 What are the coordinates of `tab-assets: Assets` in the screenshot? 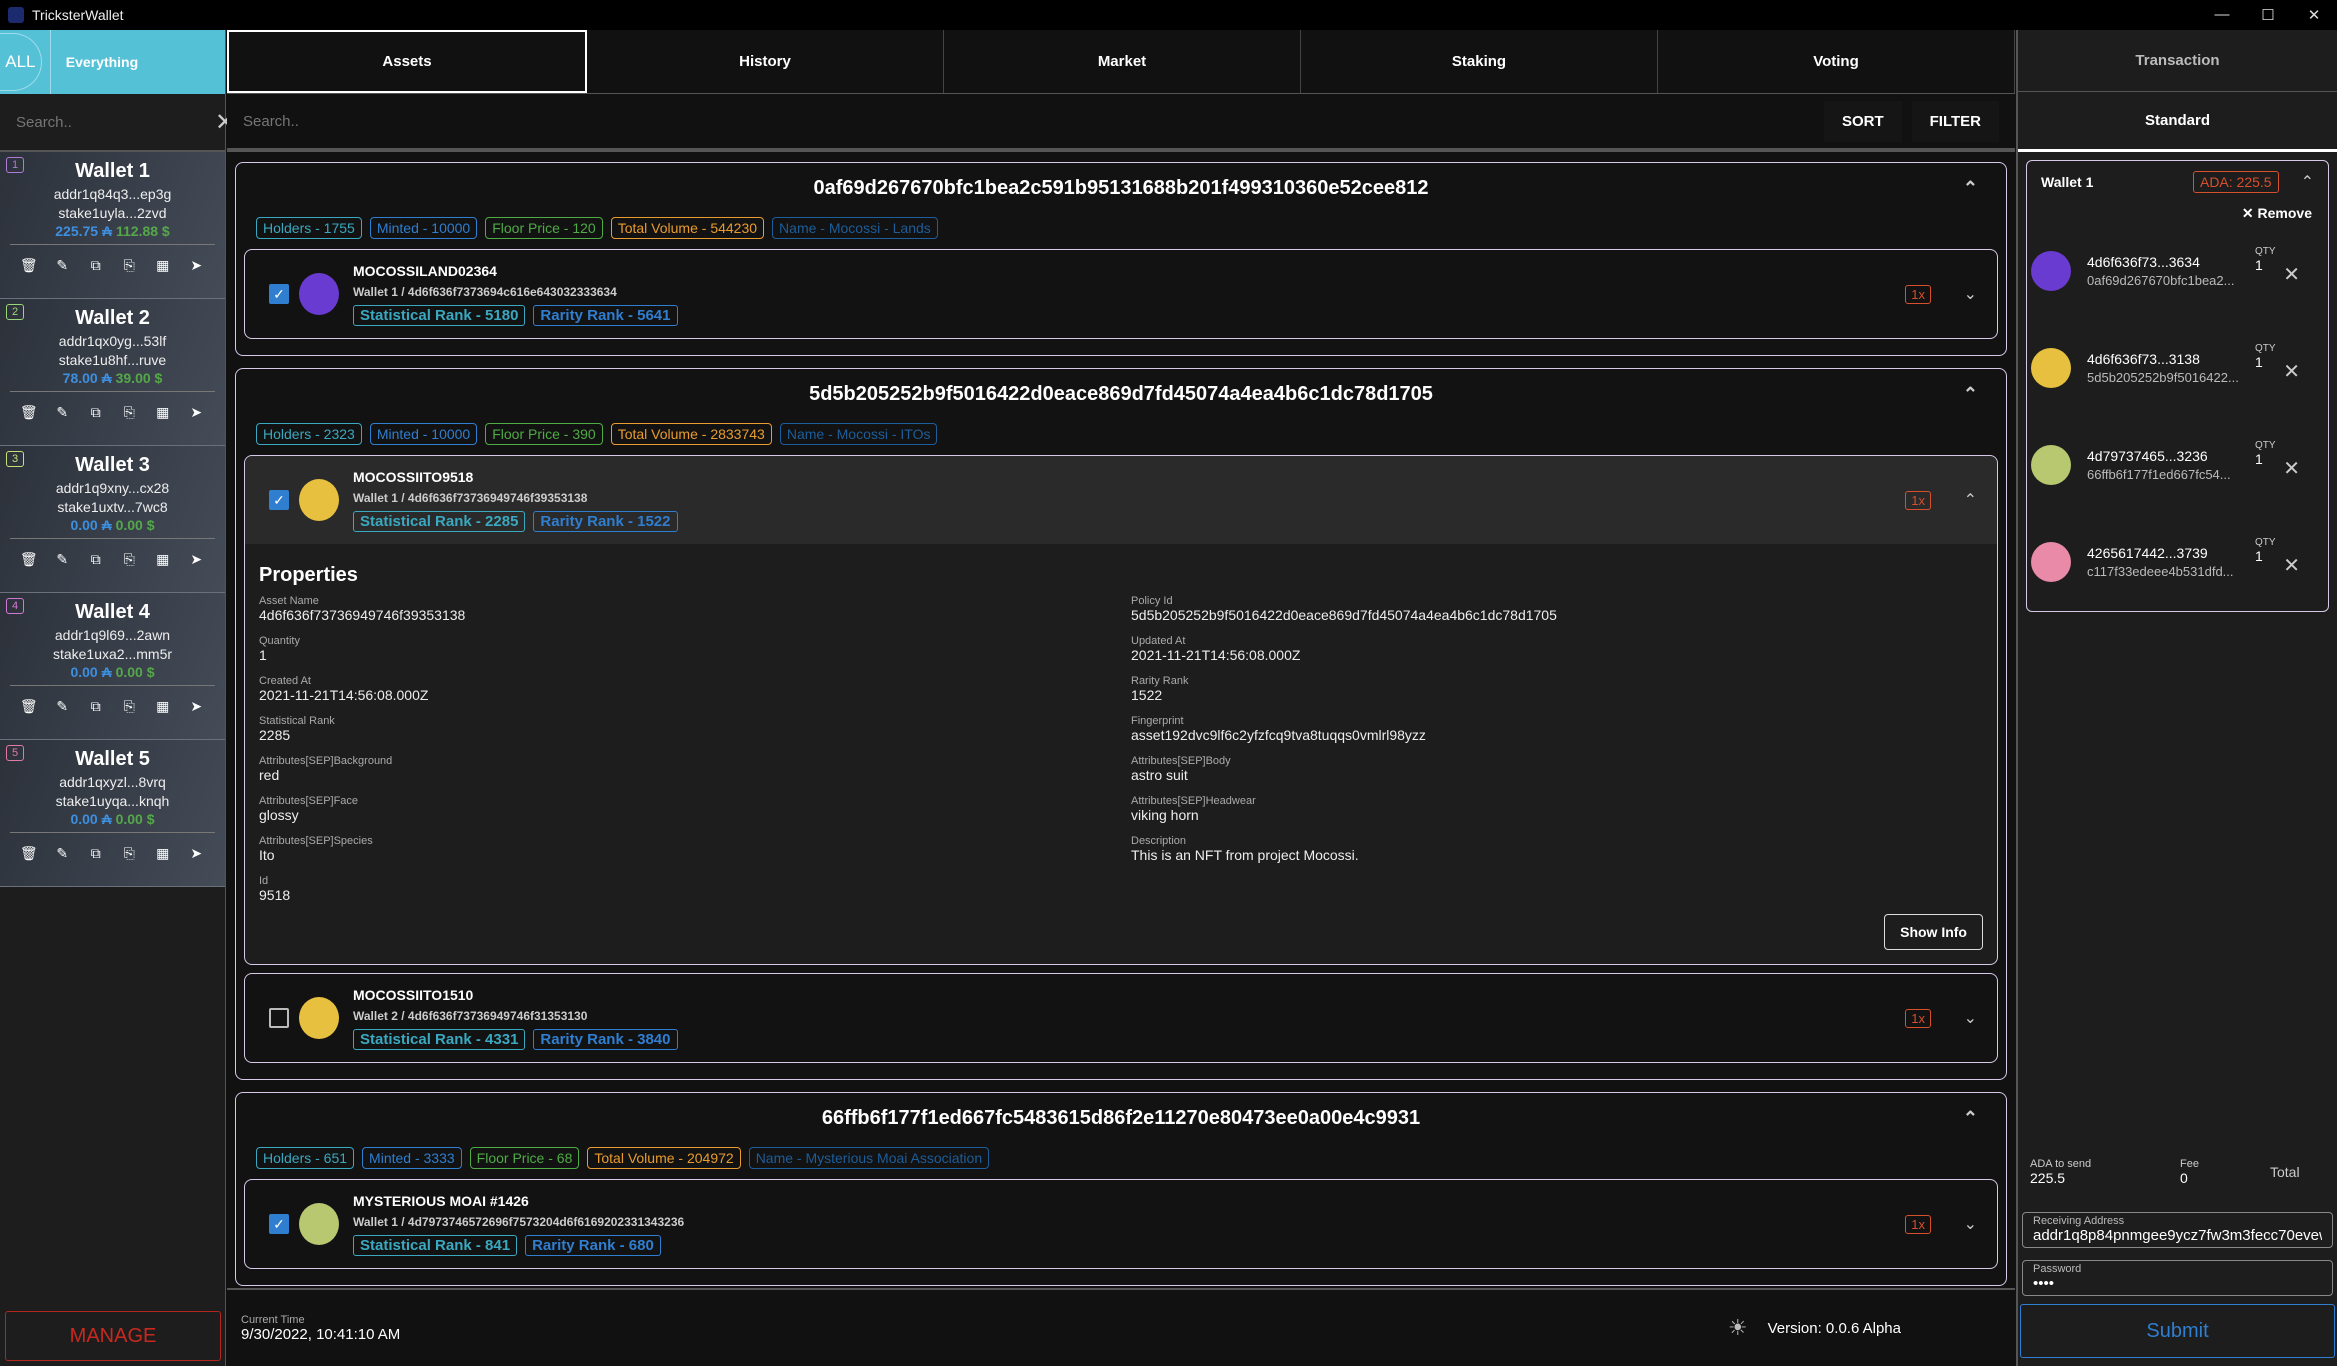 It's located at (407, 61).